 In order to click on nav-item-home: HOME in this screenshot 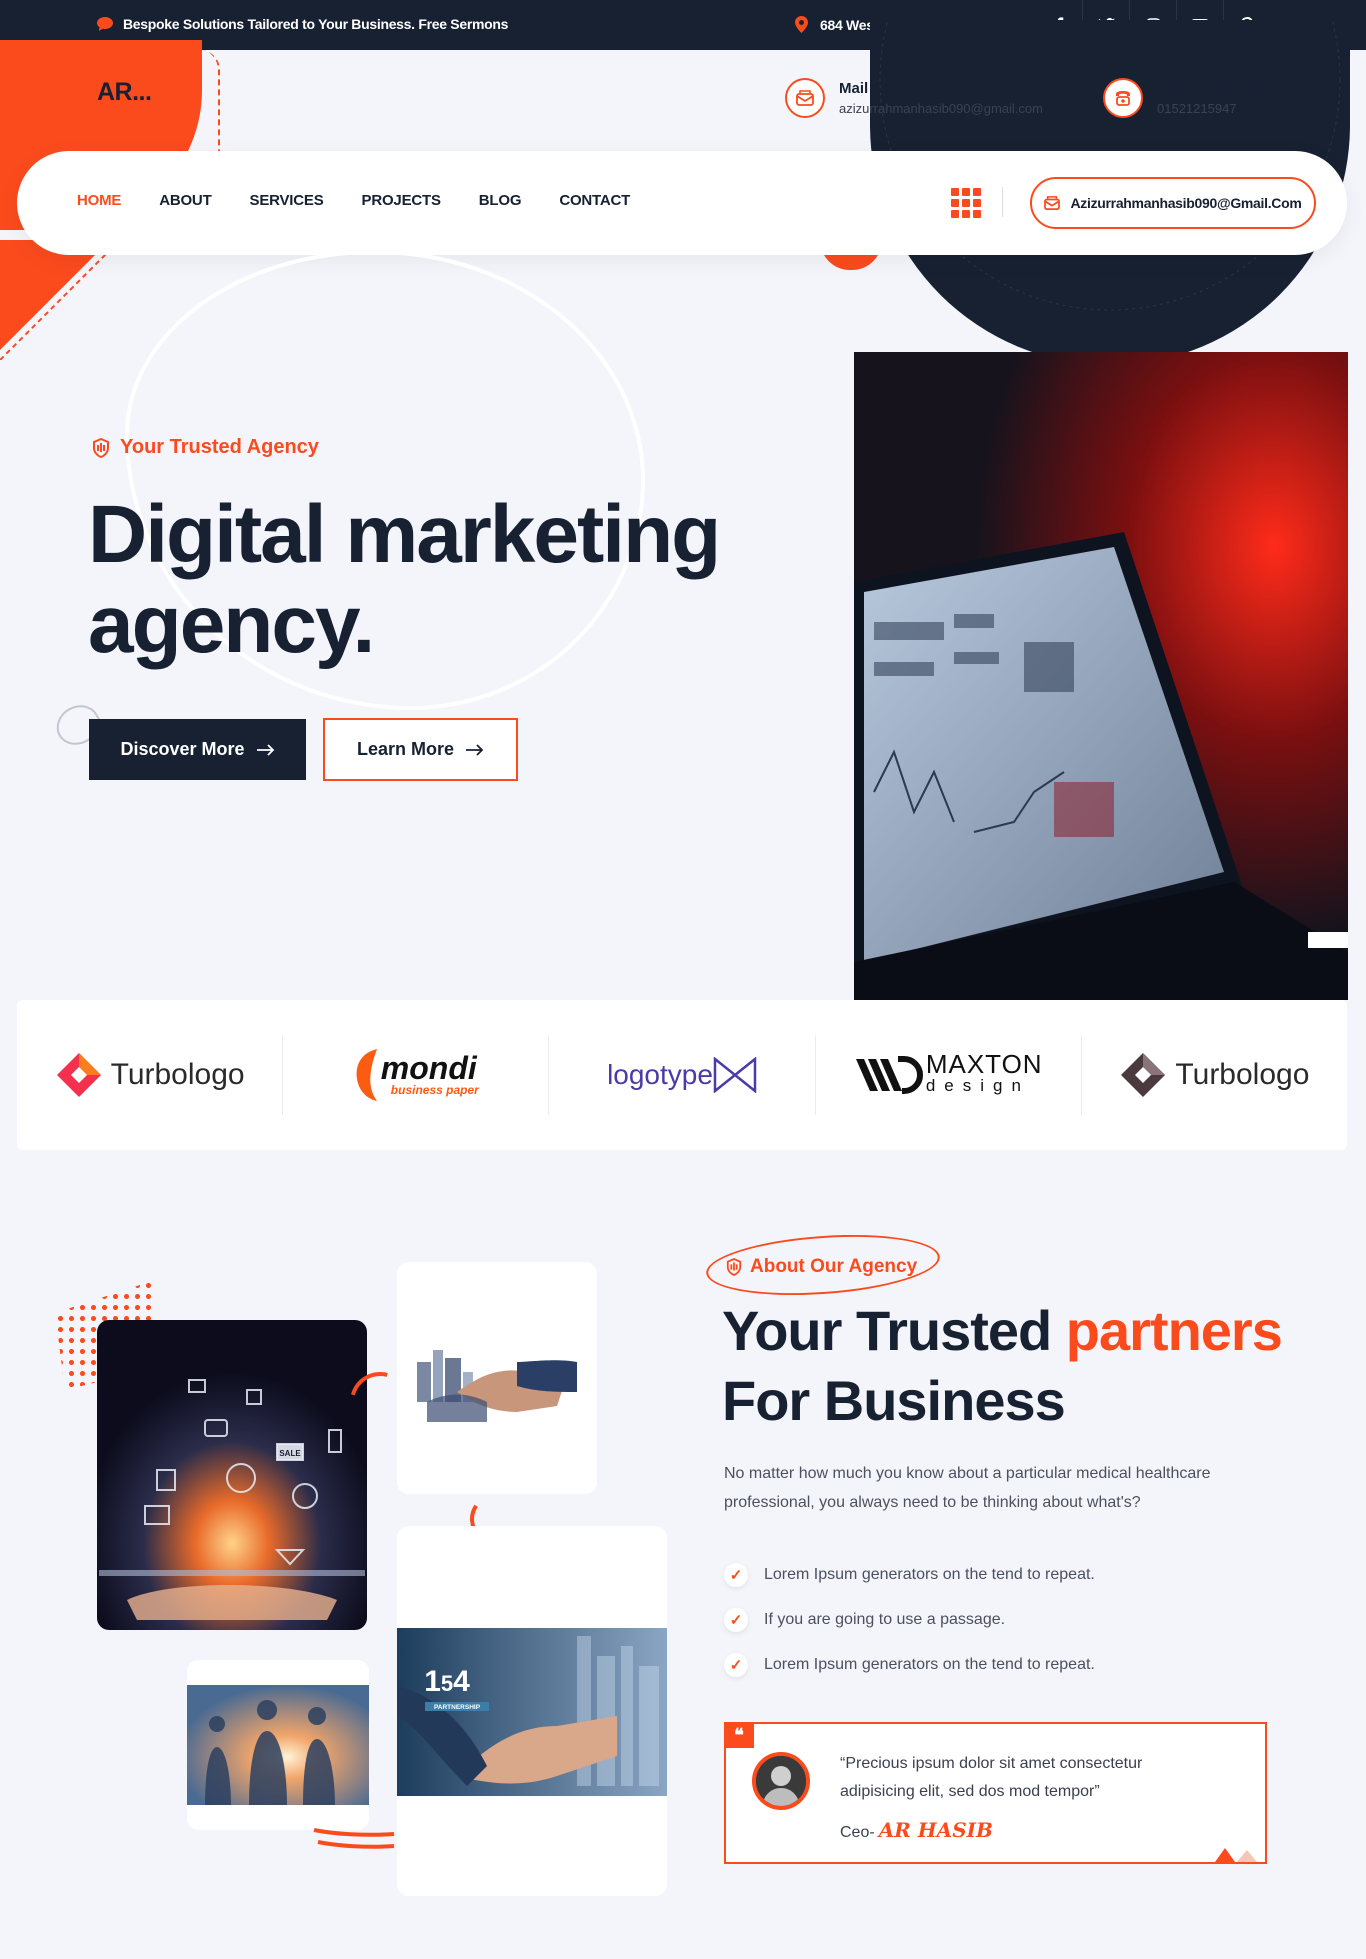, I will do `click(99, 200)`.